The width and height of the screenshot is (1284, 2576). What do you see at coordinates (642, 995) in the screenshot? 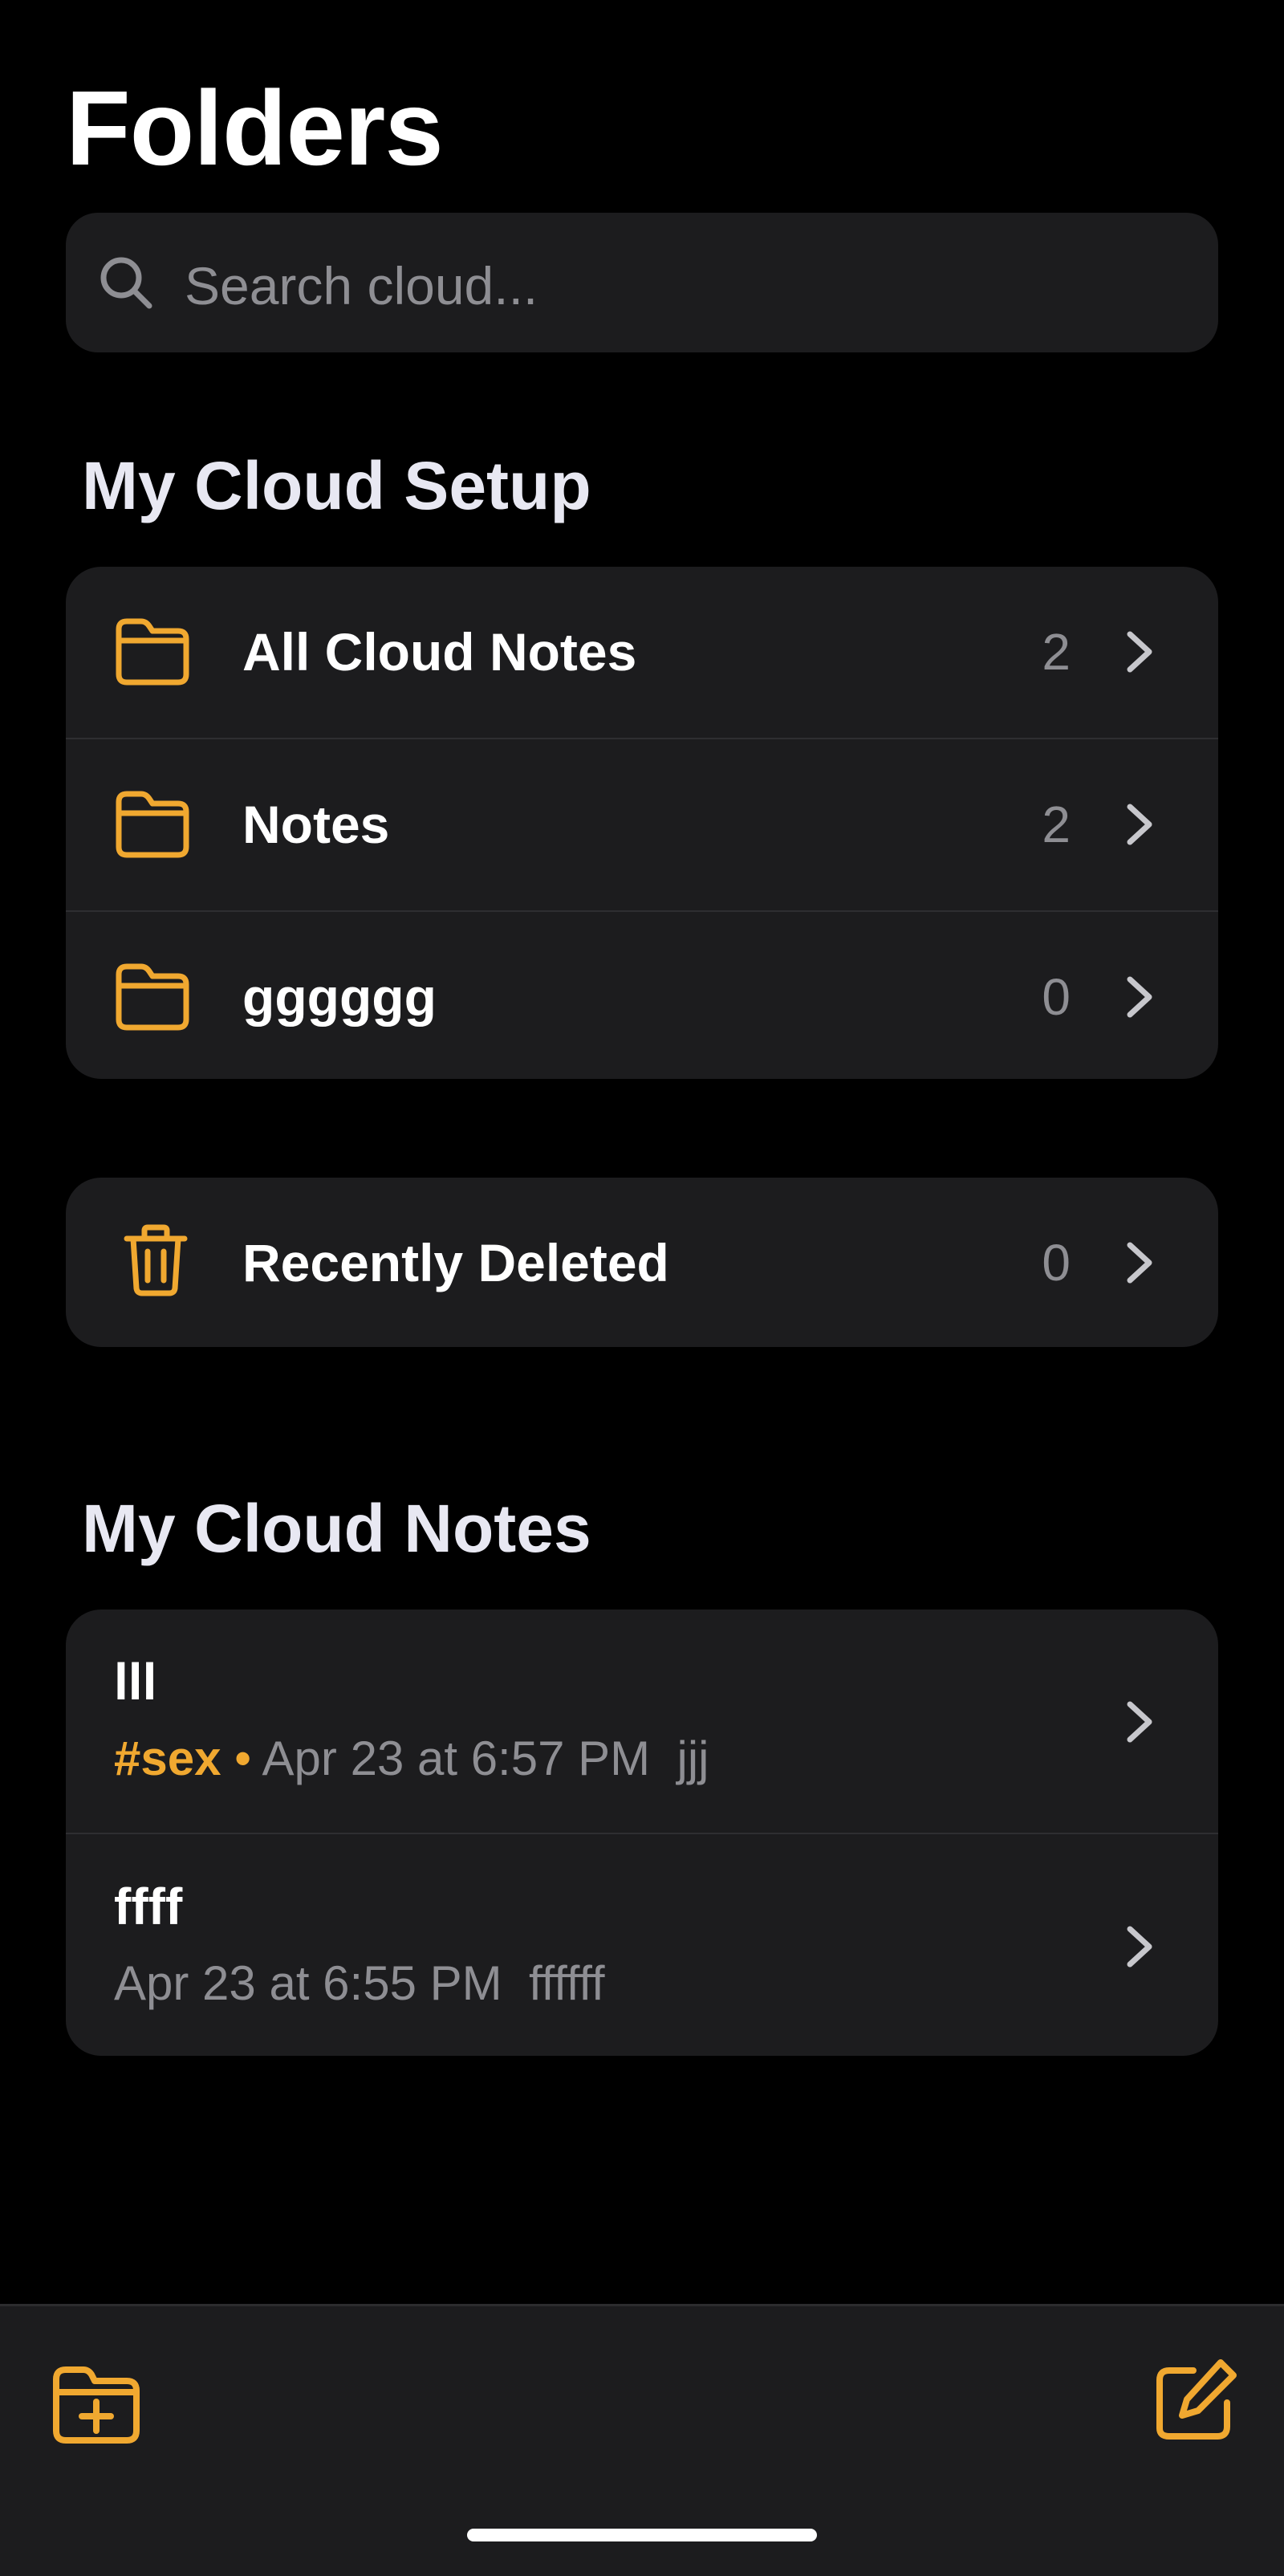
I see `folder-row-gggggg: gggggg 0` at bounding box center [642, 995].